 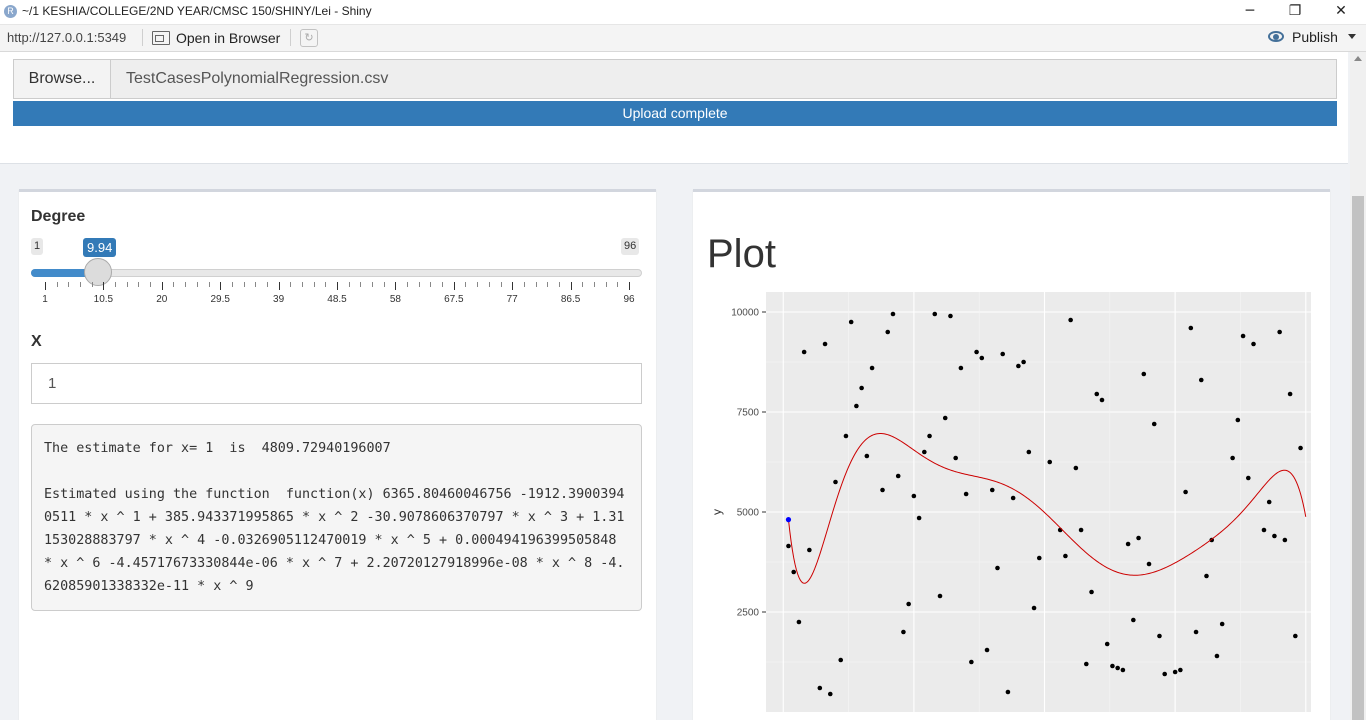 I want to click on slider-tick-label: 77, so click(x=512, y=299).